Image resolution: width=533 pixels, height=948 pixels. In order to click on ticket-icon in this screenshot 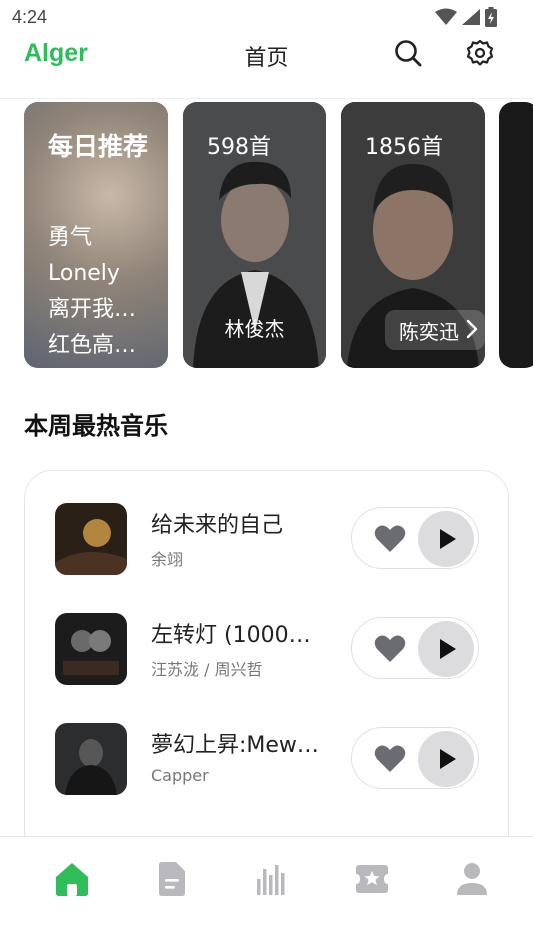, I will do `click(372, 879)`.